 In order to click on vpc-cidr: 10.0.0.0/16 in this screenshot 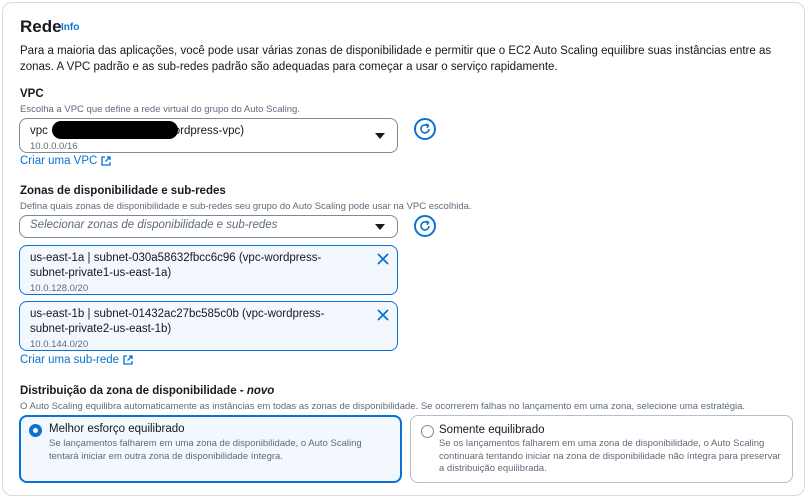, I will do `click(54, 146)`.